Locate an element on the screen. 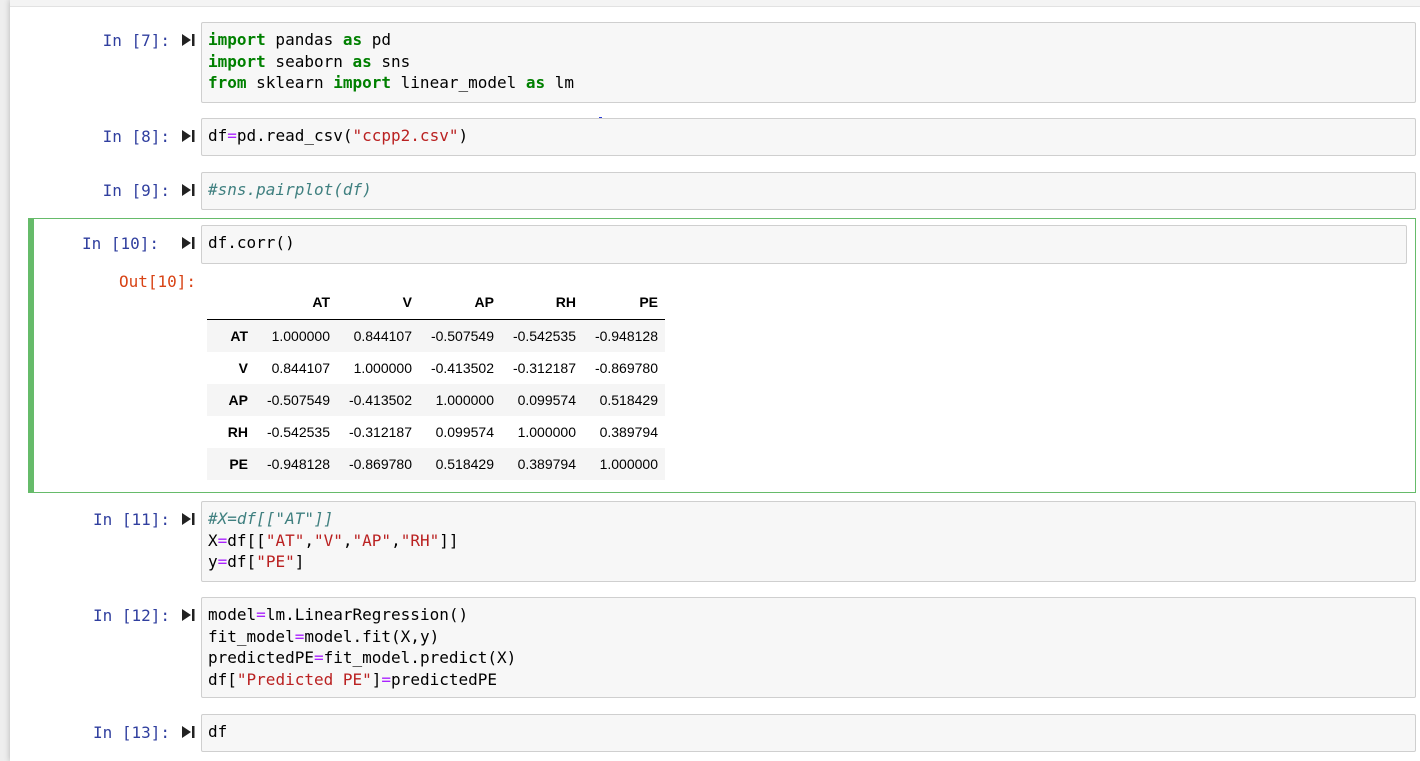 The height and width of the screenshot is (761, 1420). code-line: #X=df[["AT"]] is located at coordinates (808, 519).